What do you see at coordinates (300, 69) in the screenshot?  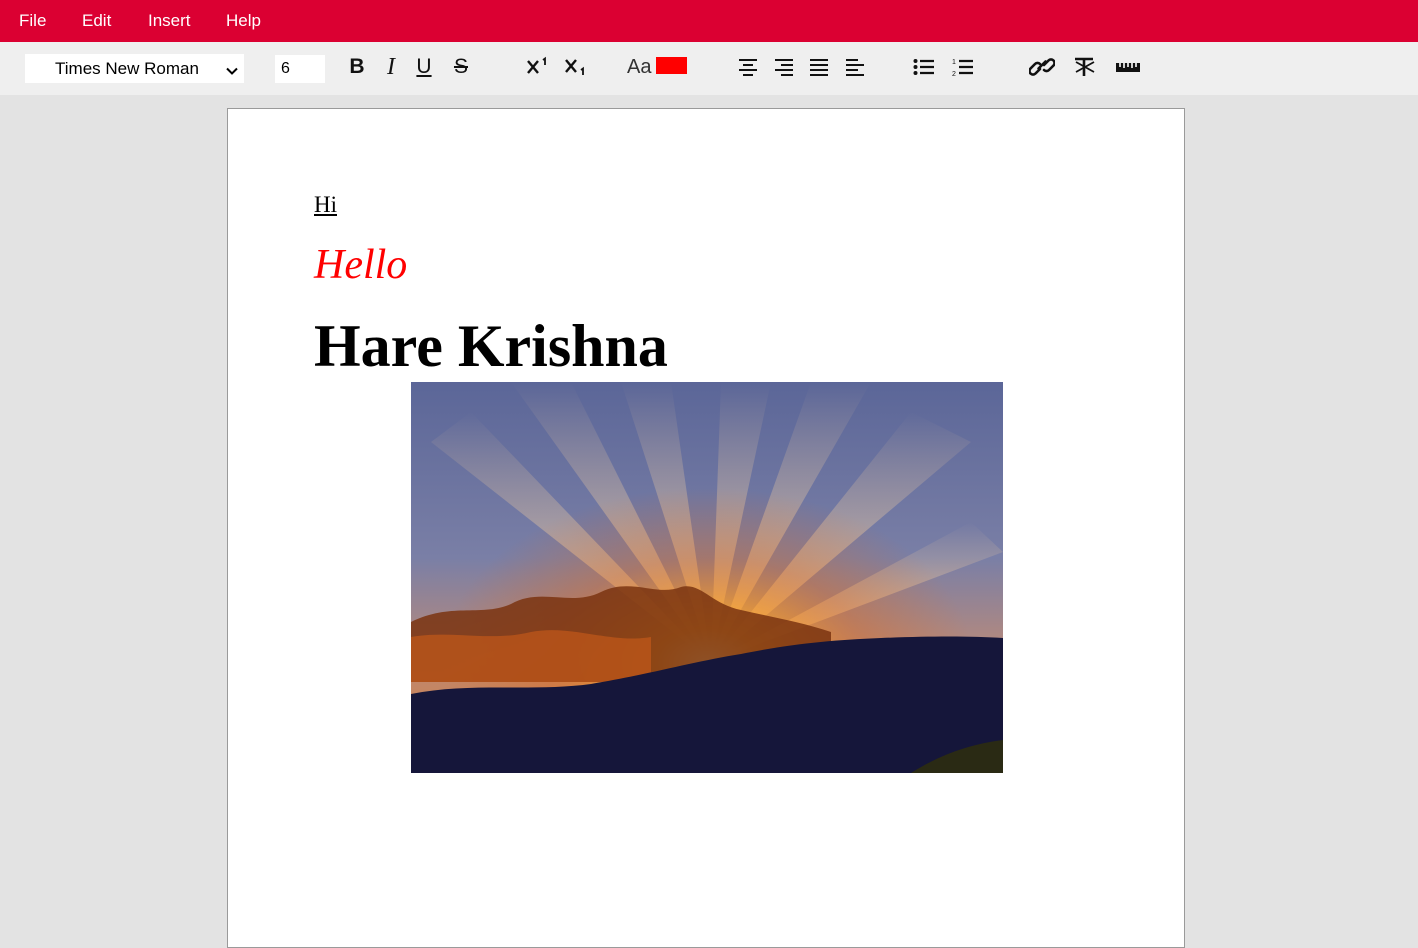 I see `font-size-input: 6` at bounding box center [300, 69].